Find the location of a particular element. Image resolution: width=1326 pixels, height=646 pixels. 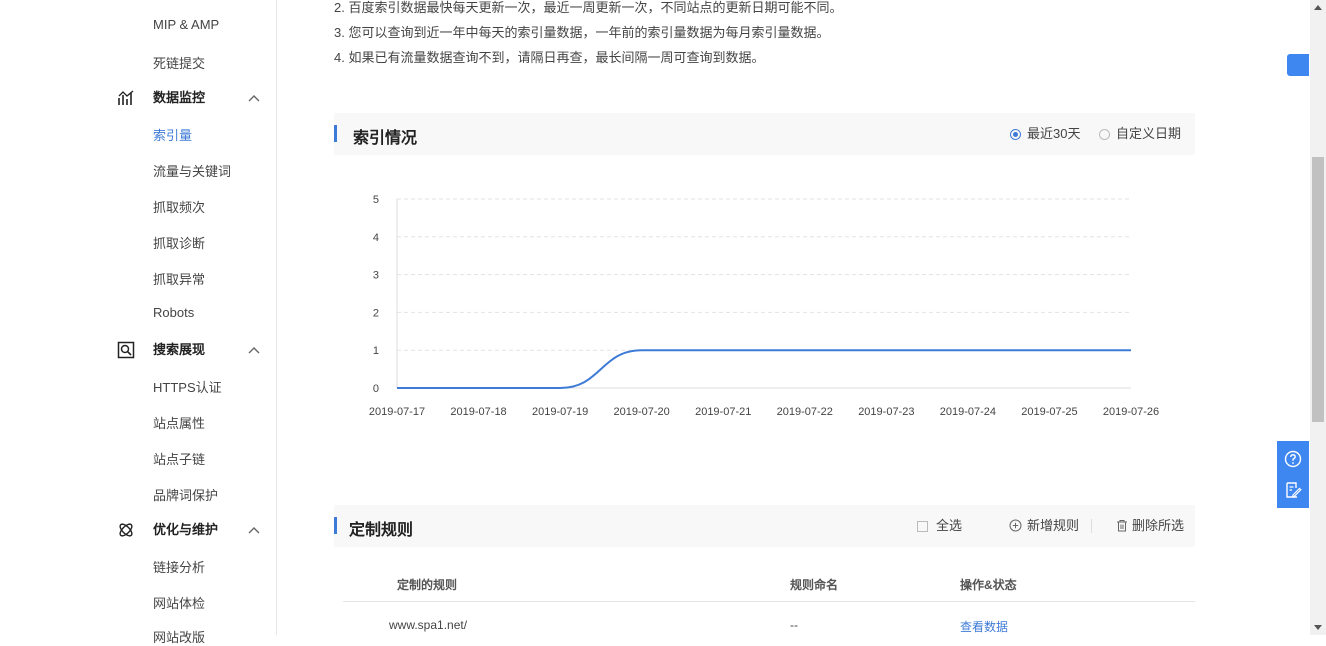

chart-line-icon is located at coordinates (126, 97).